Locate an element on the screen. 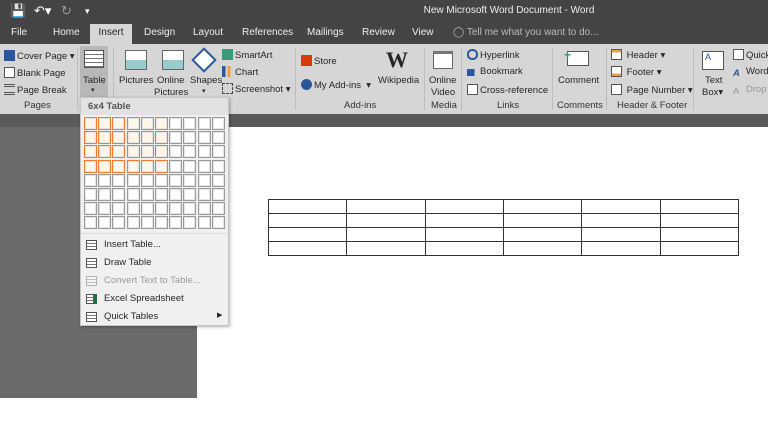 The width and height of the screenshot is (768, 437). wikipedia-button: W Wikipedia is located at coordinates (399, 69).